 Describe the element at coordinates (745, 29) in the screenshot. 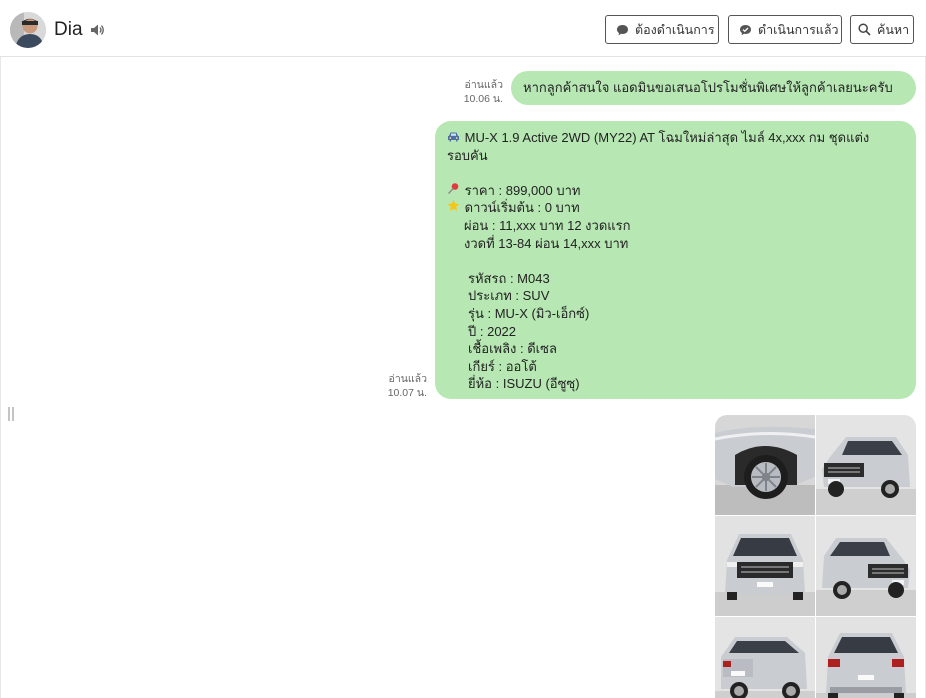

I see `chat-check-icon` at that location.